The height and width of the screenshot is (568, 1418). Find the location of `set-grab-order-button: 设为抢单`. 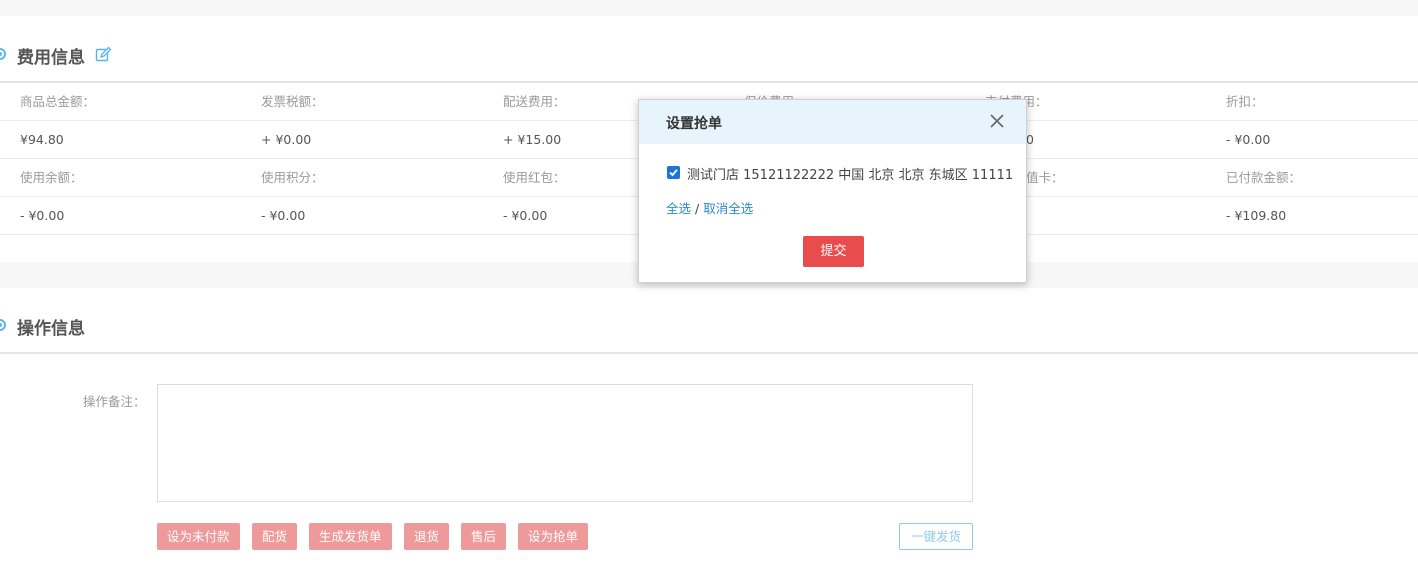

set-grab-order-button: 设为抢单 is located at coordinates (553, 536).